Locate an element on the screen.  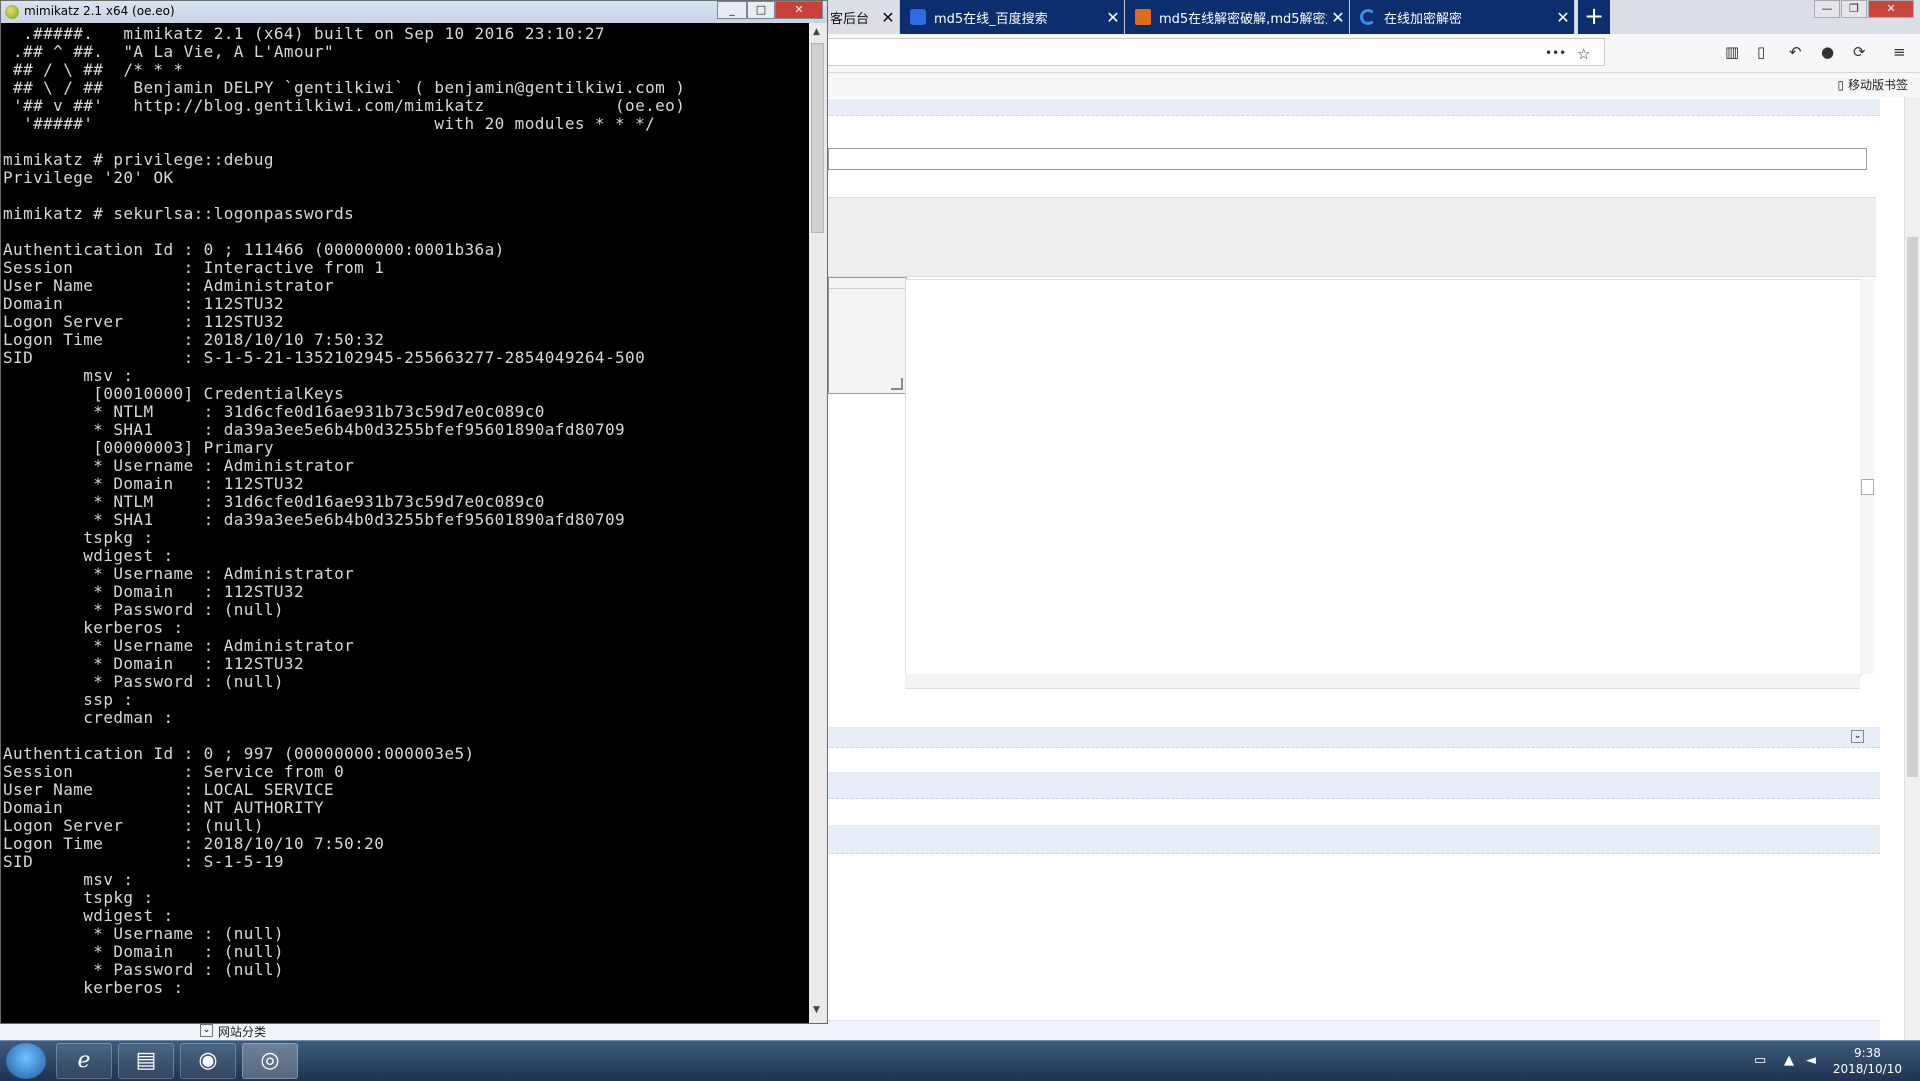
sidebar-icon: ▯ is located at coordinates (1761, 52).